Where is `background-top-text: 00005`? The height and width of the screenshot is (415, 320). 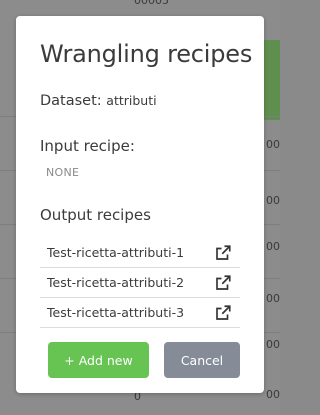 background-top-text: 00005 is located at coordinates (151, 3).